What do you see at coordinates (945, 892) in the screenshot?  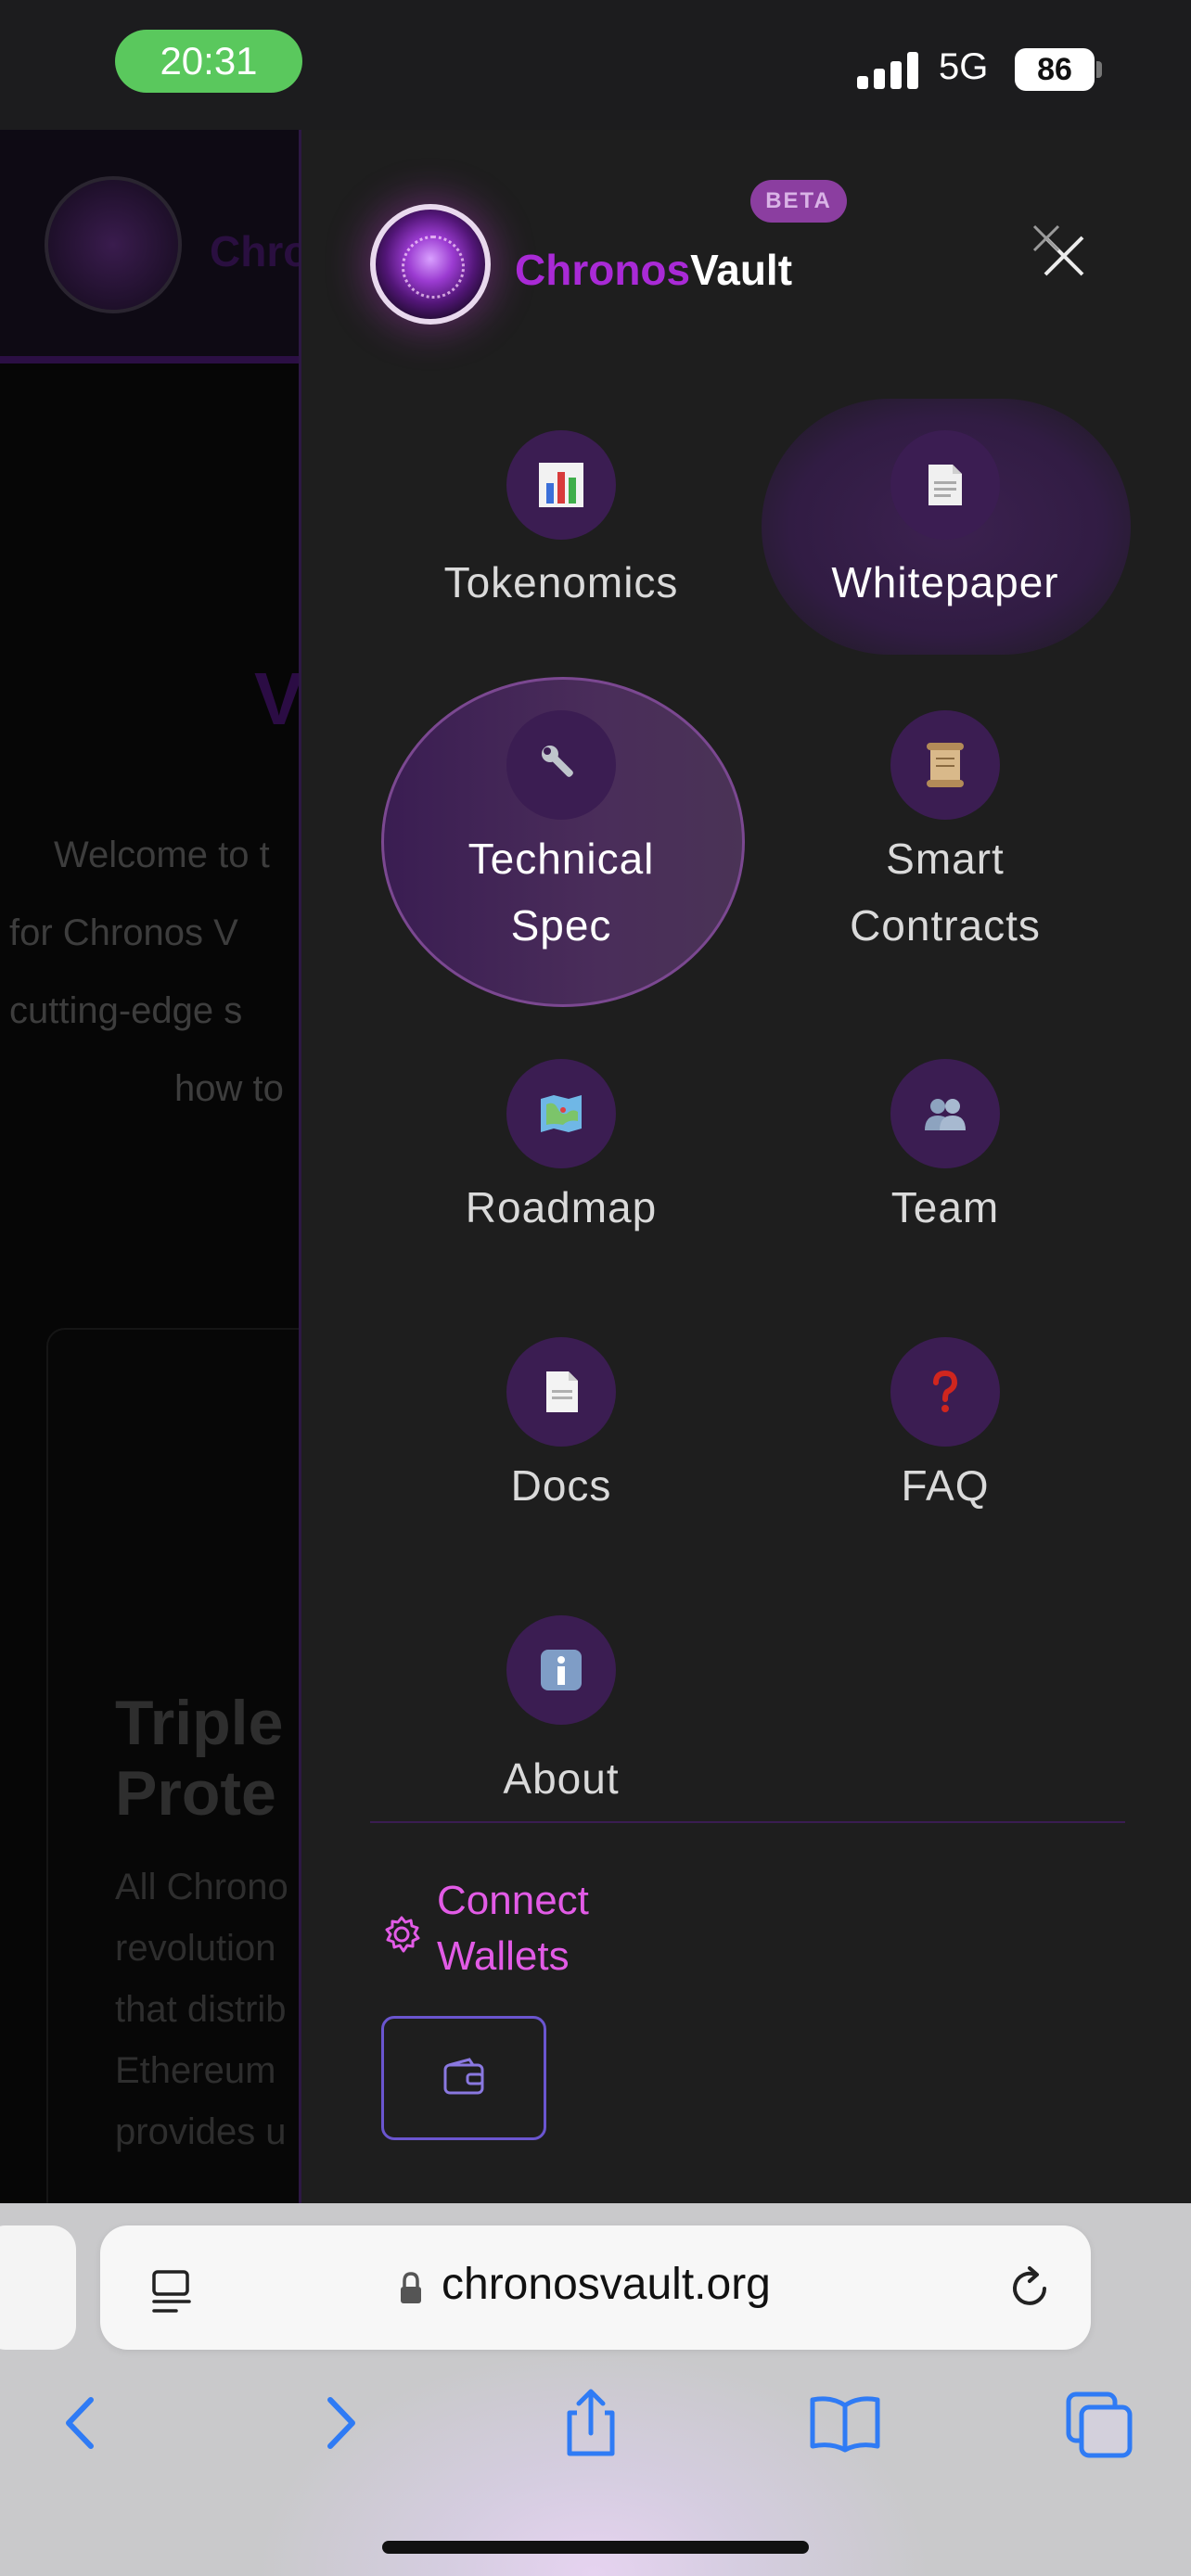 I see `menu-label-smart-contracts: Smart Contracts` at bounding box center [945, 892].